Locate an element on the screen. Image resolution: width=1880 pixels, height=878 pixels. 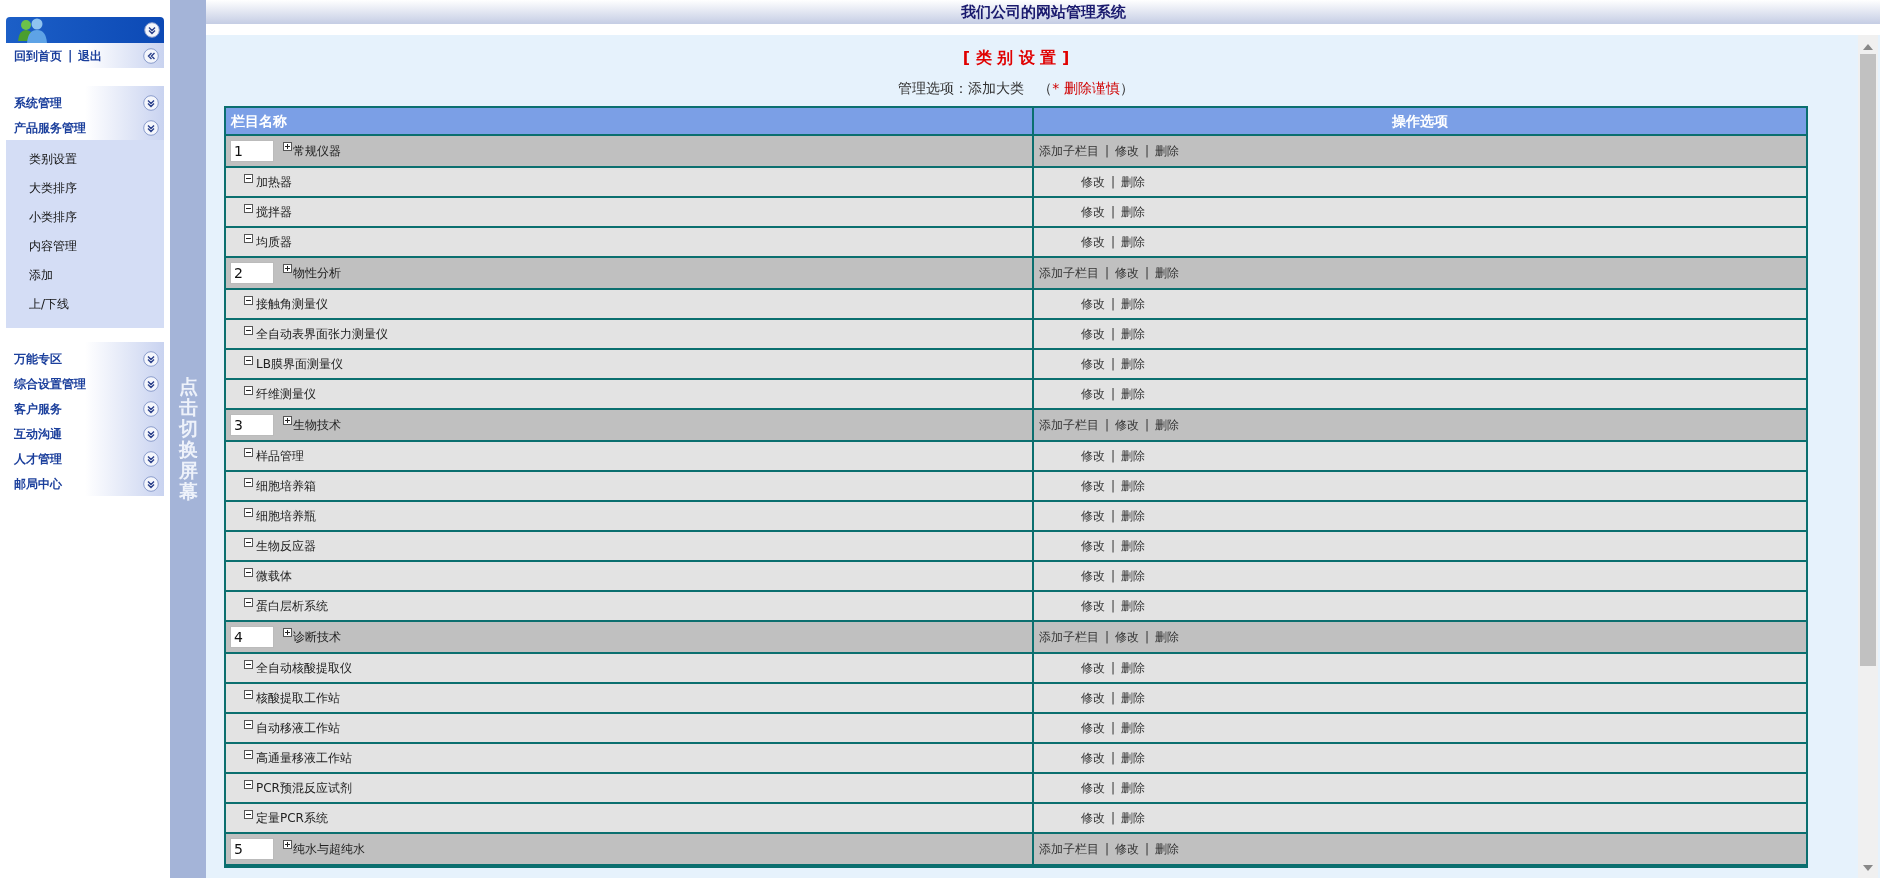
scroll-up-icon is located at coordinates (1868, 46).